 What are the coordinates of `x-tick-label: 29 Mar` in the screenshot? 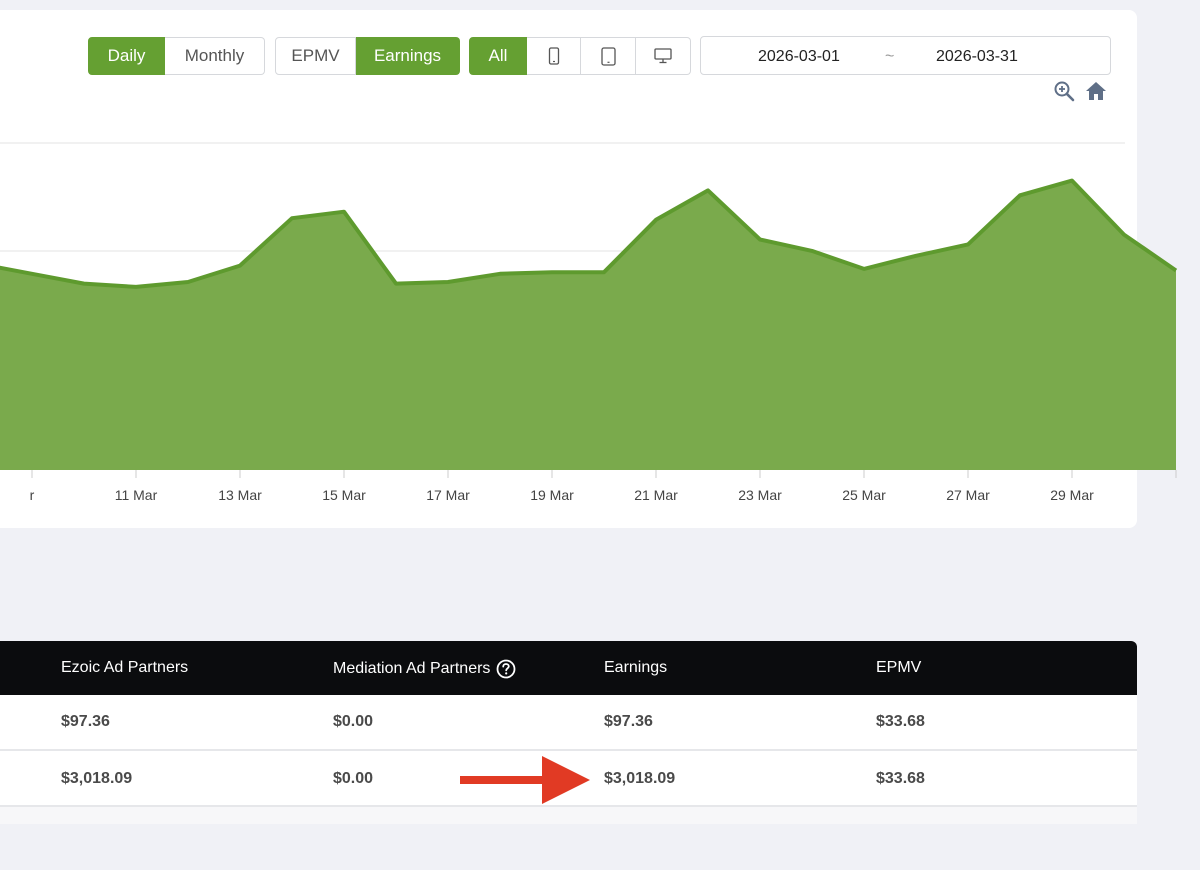 It's located at (1072, 495).